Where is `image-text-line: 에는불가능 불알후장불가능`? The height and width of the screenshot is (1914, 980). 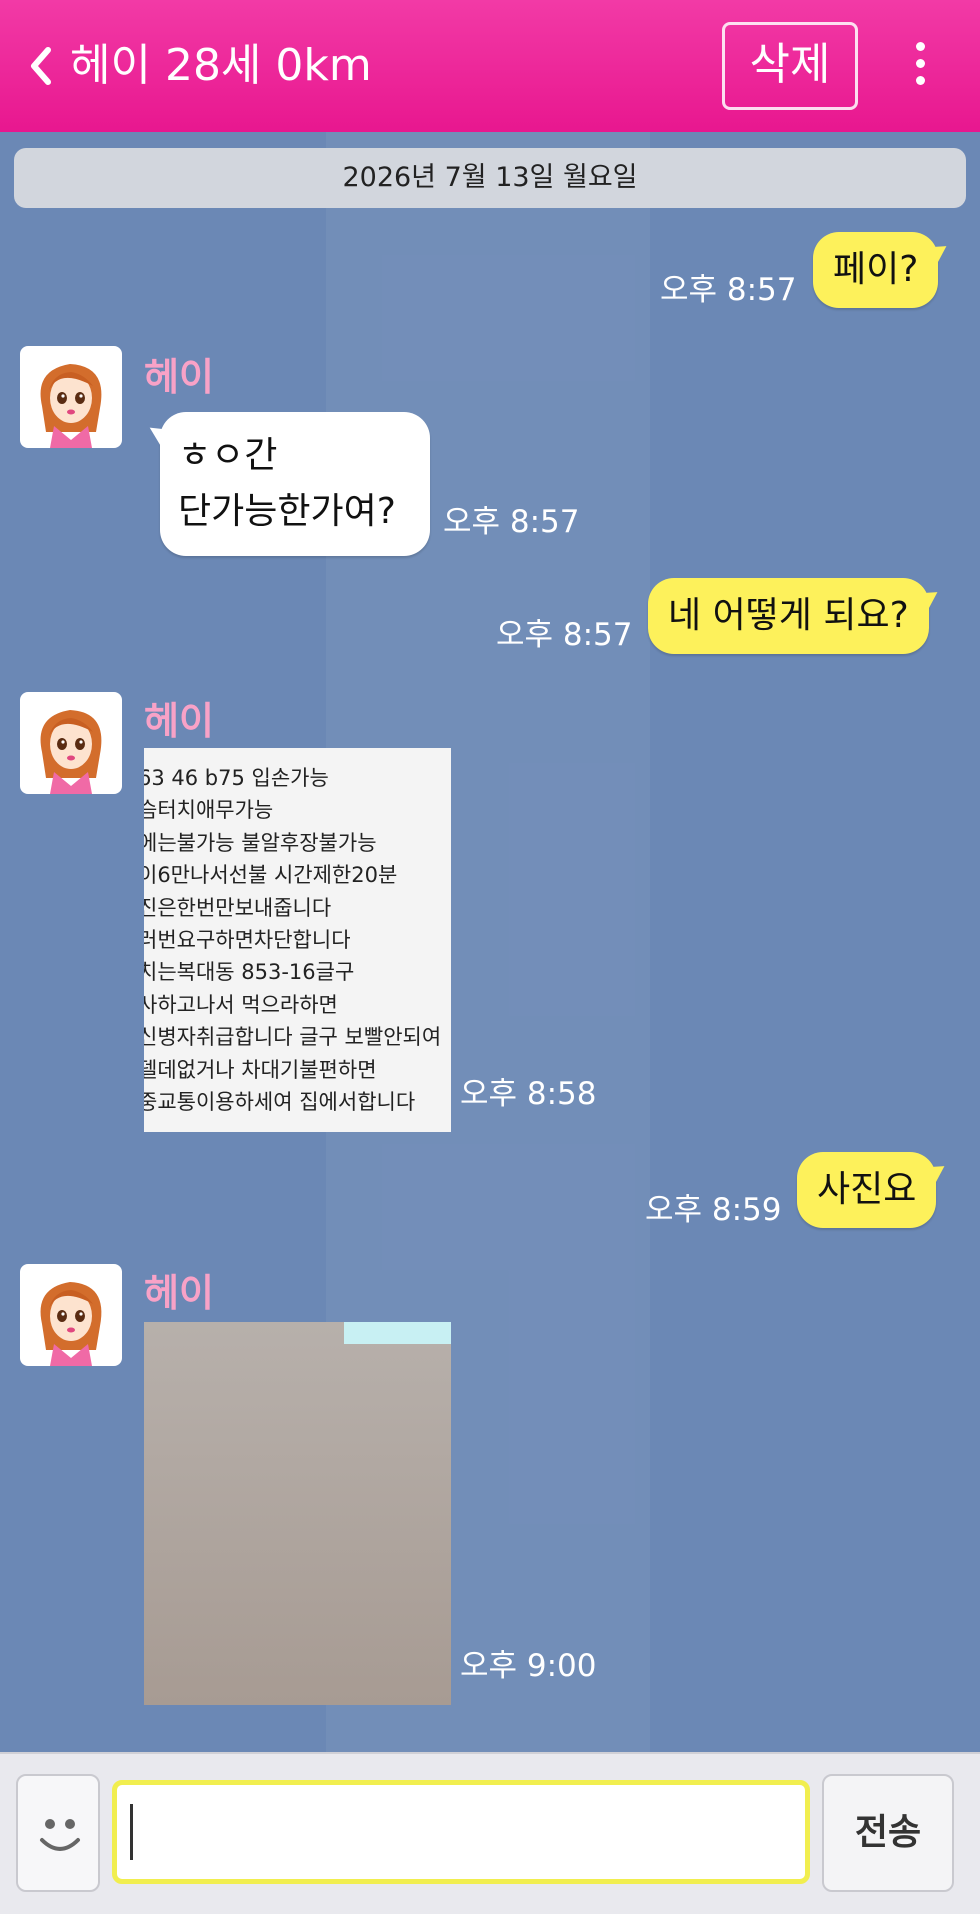
image-text-line: 에는불가능 불알후장불가능 is located at coordinates (260, 842).